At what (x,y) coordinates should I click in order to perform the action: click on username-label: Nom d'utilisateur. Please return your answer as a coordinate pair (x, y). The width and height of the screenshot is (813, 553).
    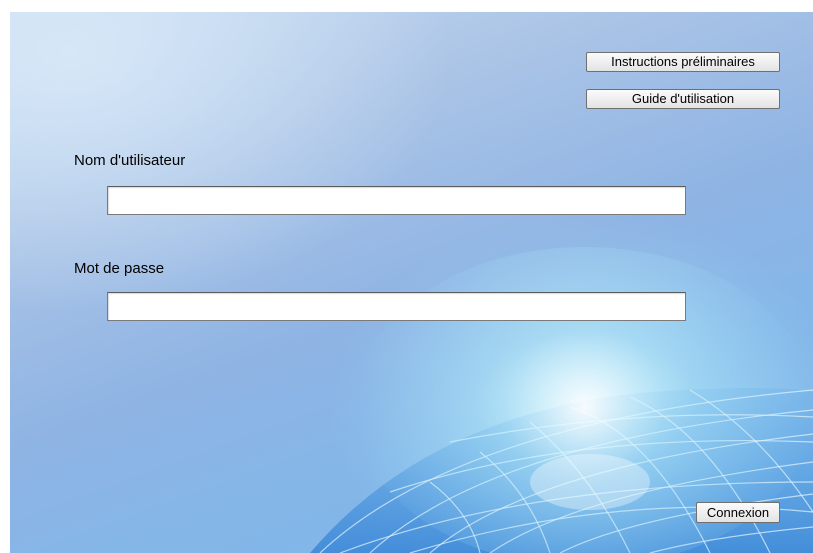
    Looking at the image, I should click on (130, 160).